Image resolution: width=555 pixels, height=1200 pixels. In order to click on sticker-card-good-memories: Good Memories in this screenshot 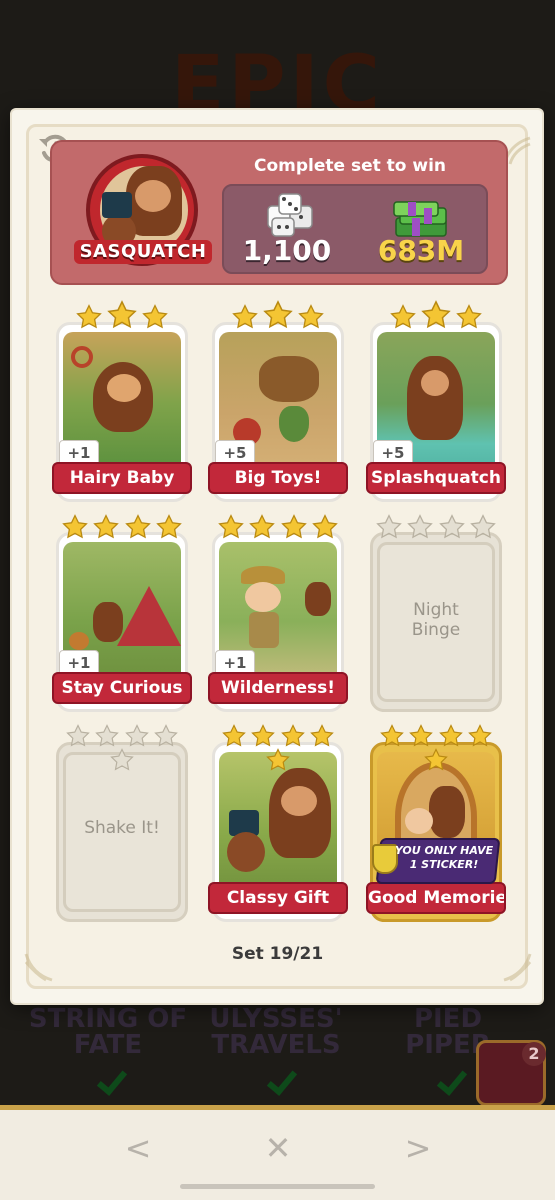, I will do `click(436, 823)`.